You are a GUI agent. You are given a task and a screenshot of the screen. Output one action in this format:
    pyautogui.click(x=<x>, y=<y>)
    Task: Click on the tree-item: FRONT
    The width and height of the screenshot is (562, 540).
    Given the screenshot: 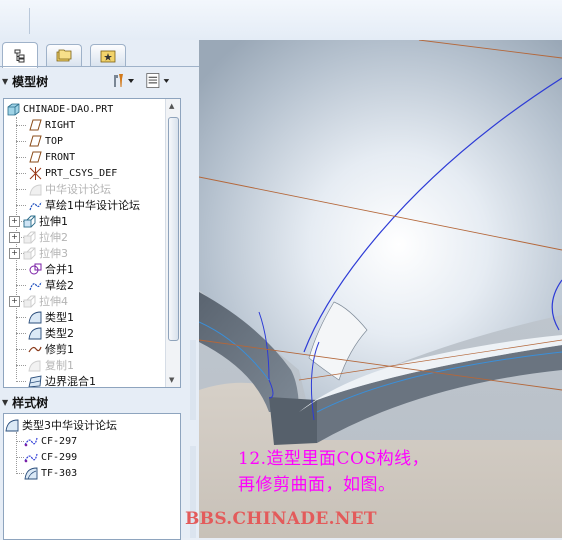 What is the action you would take?
    pyautogui.click(x=45, y=157)
    